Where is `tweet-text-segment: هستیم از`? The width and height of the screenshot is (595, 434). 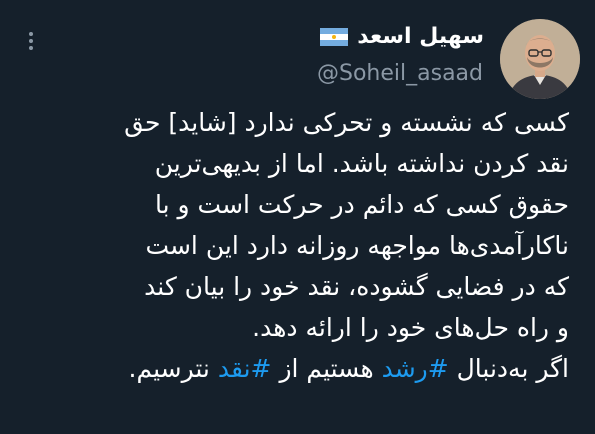 tweet-text-segment: هستیم از is located at coordinates (326, 368).